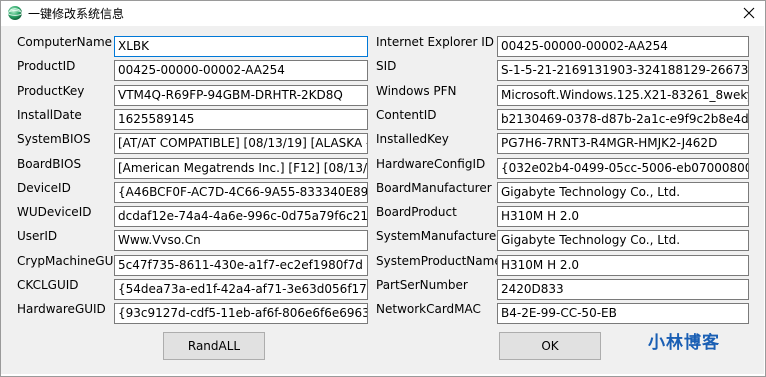  I want to click on productid-field: 00425-00000-00002-AA254, so click(241, 70).